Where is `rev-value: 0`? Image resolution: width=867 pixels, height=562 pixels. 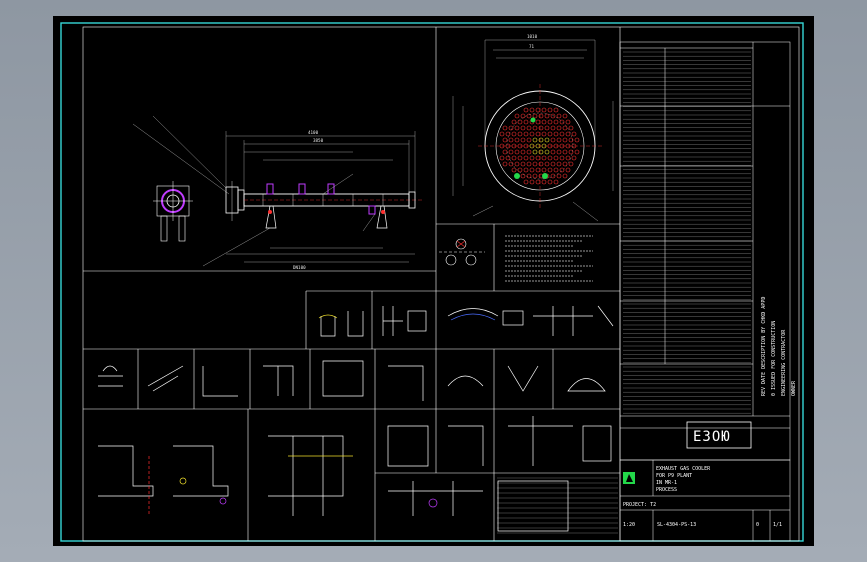 rev-value: 0 is located at coordinates (757, 525).